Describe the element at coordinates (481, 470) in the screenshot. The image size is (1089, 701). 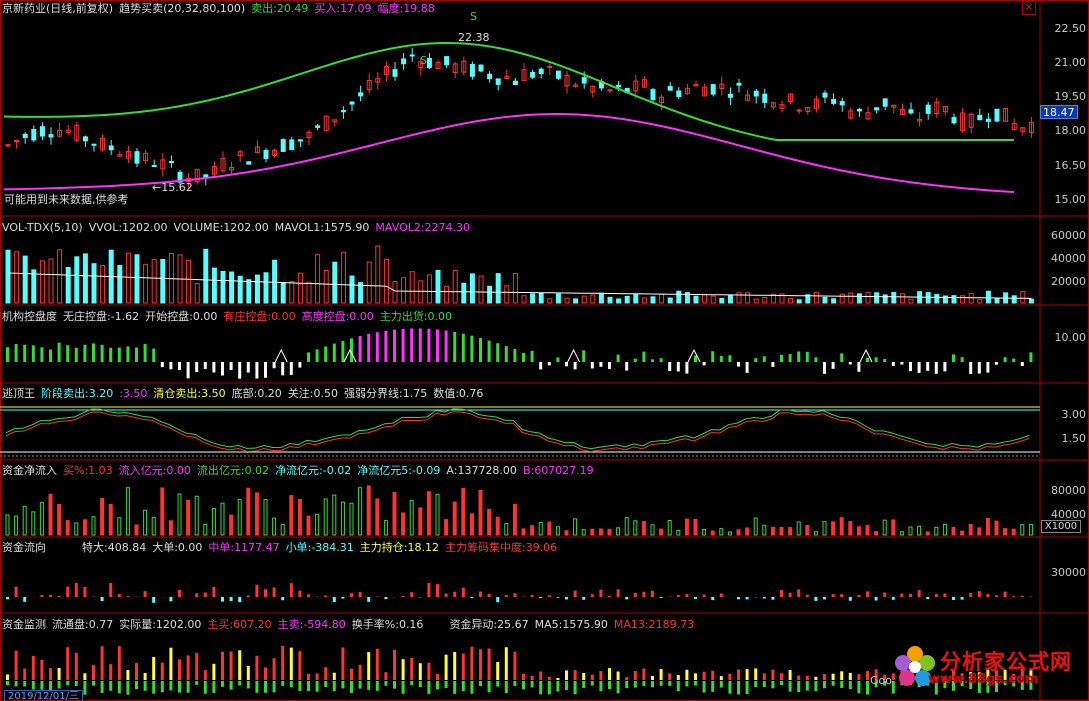
I see `a-value: A:137728.00` at that location.